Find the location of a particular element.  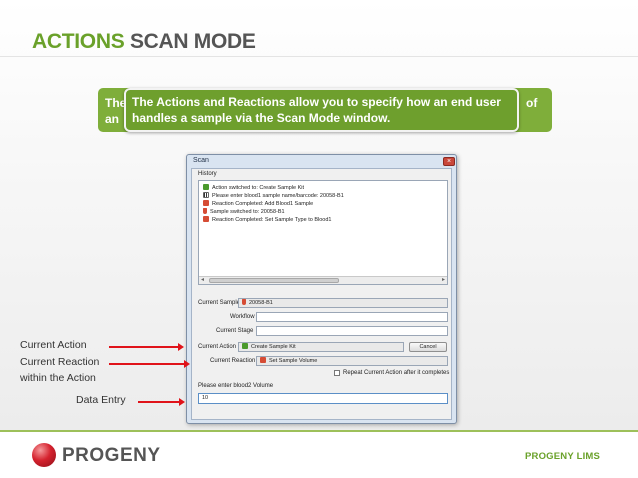

workflow-label: Workflow is located at coordinates (242, 317).